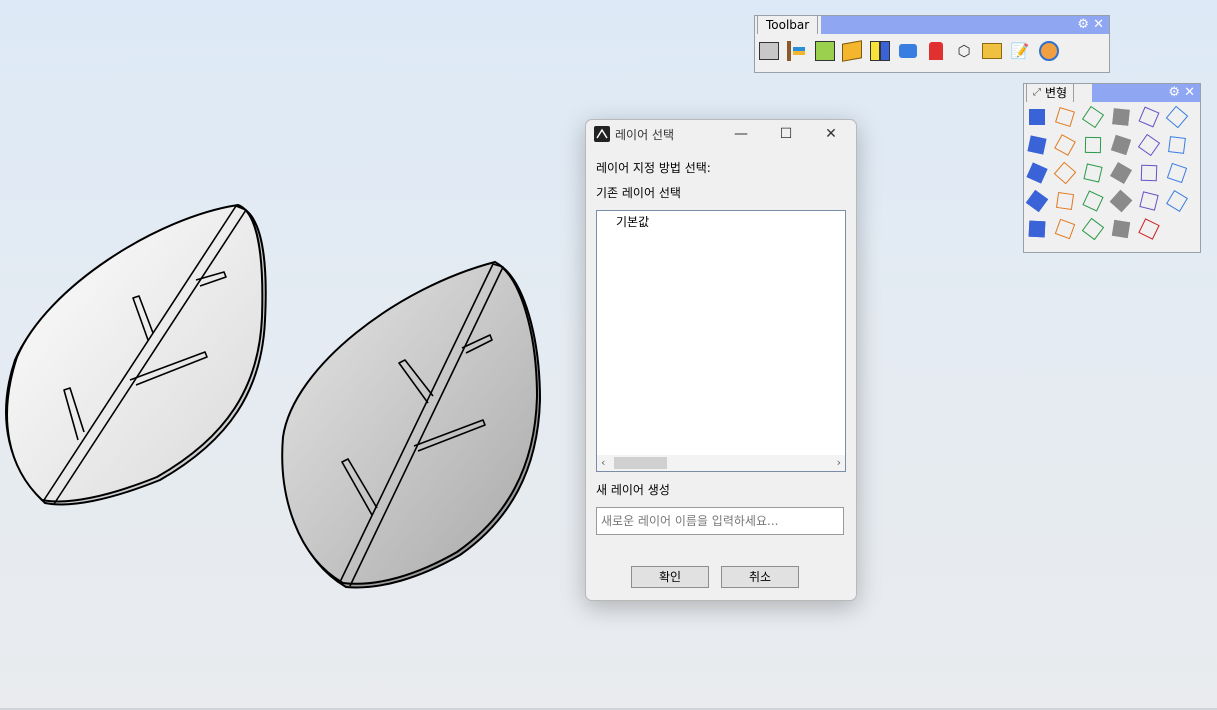 This screenshot has height=710, width=1217. I want to click on ok-button: 확인, so click(670, 577).